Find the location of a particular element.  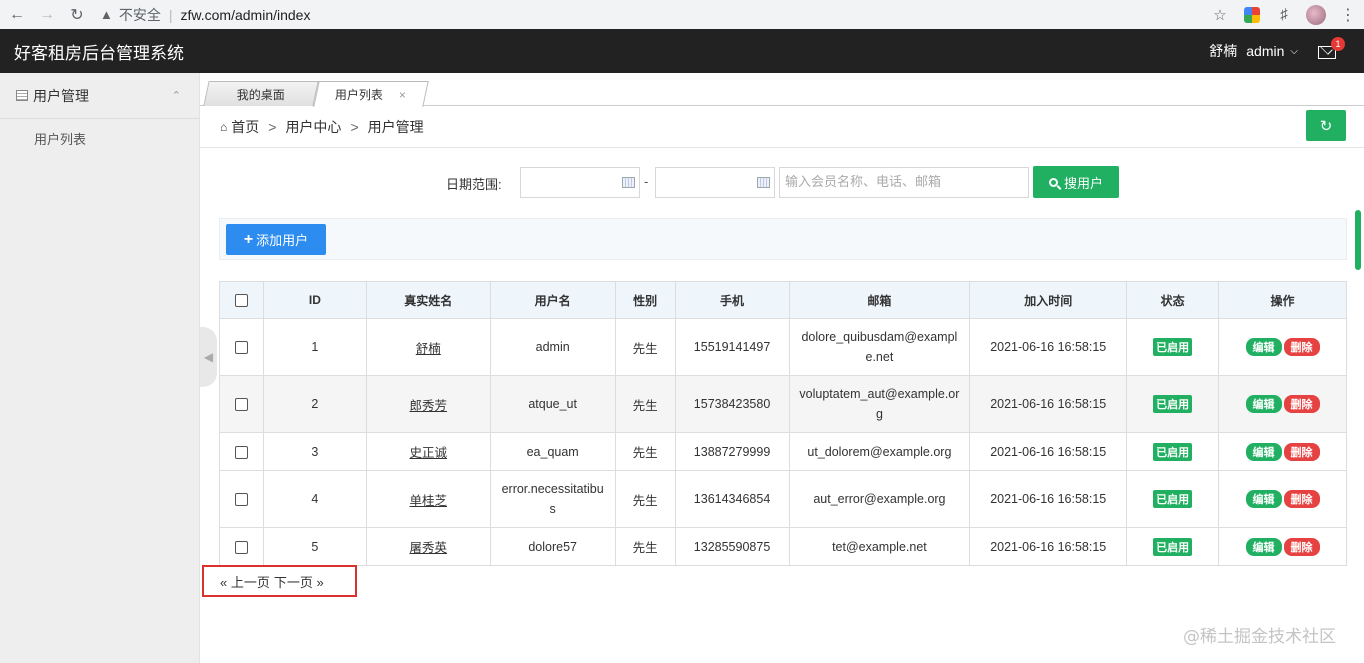

sidebar-collapse-toggle: ◀ is located at coordinates (208, 357).